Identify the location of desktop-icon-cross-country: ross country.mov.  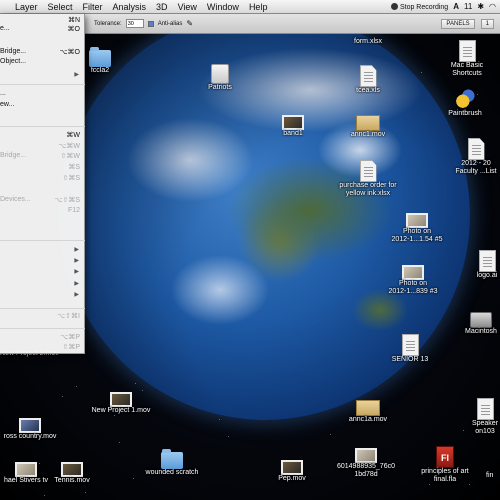
(30, 429).